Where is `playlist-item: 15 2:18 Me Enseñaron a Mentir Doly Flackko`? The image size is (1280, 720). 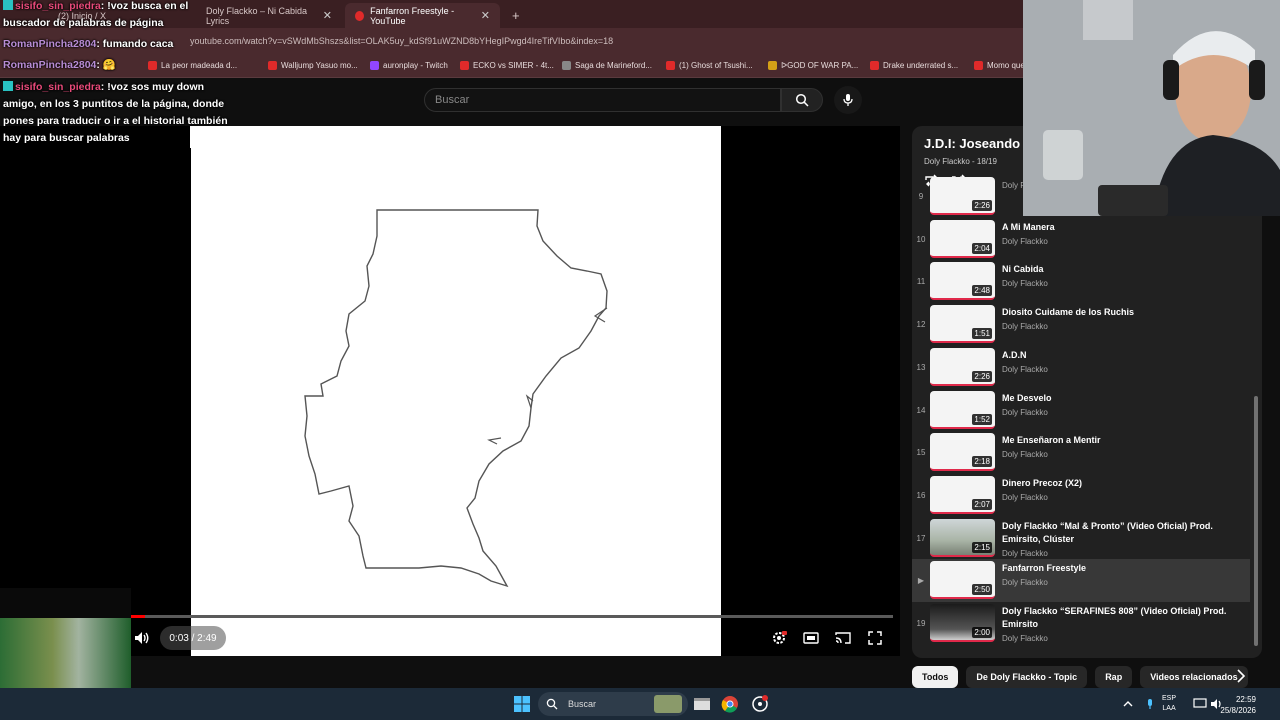
playlist-item: 15 2:18 Me Enseñaron a Mentir Doly Flackko is located at coordinates (1081, 452).